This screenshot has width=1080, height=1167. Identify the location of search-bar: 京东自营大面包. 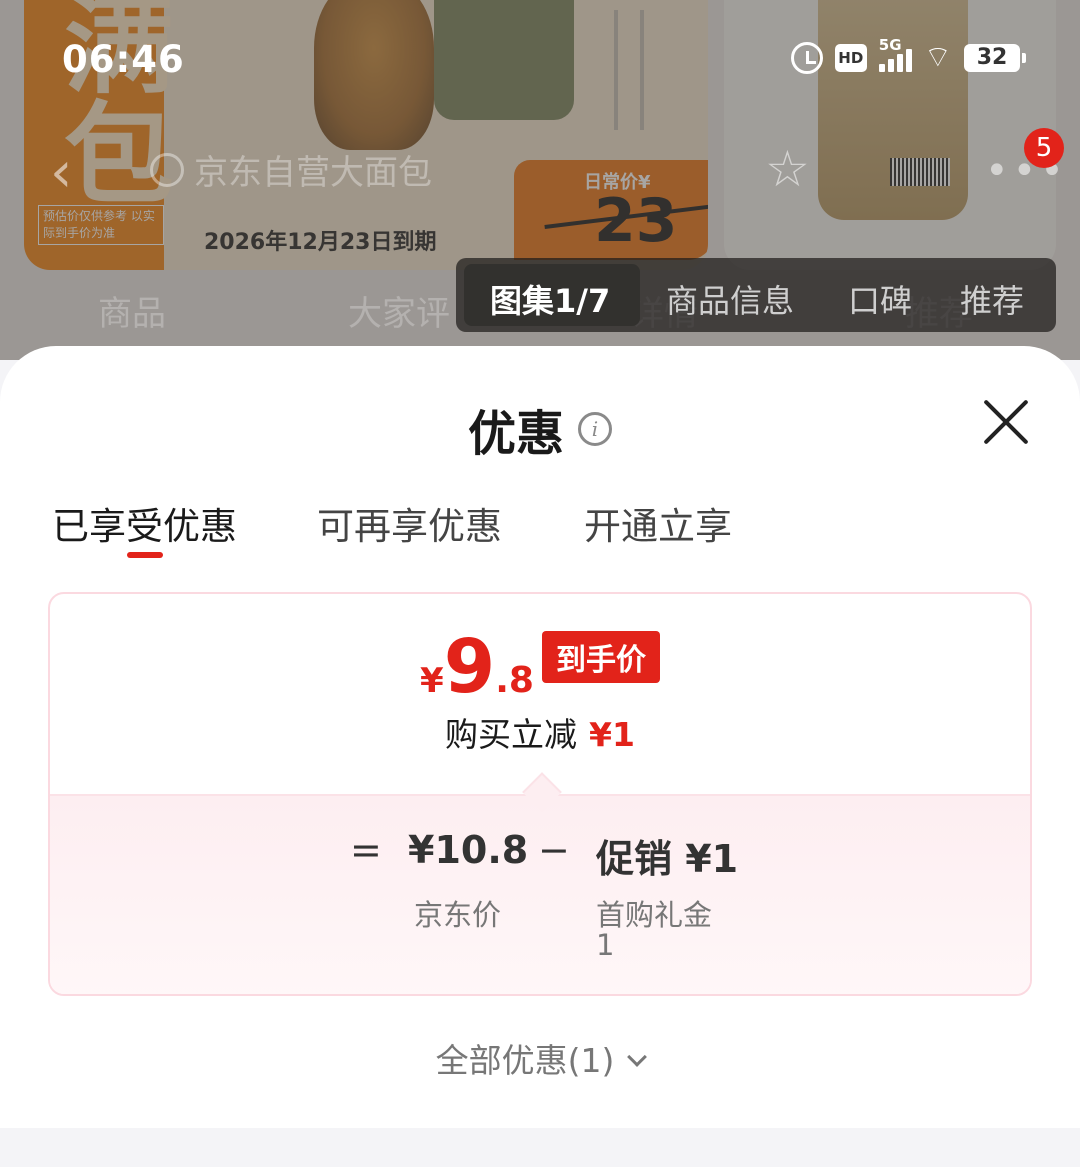
(291, 169).